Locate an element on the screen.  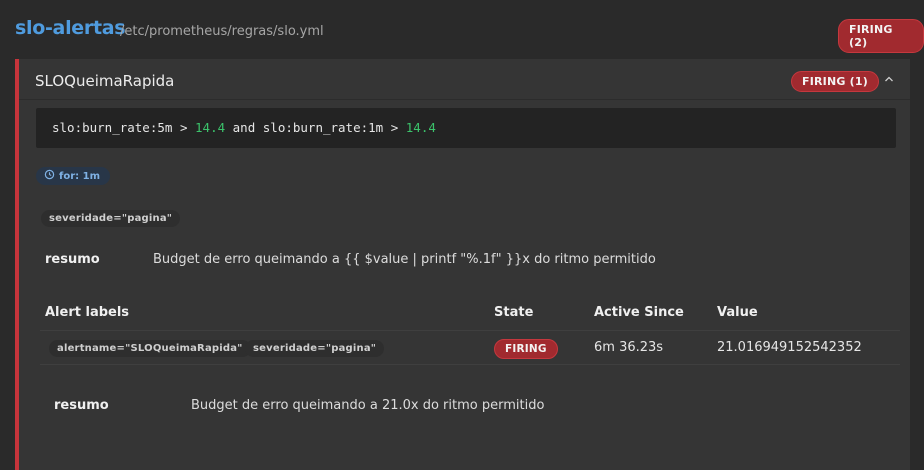
header-active-since: Active Since is located at coordinates (639, 312).